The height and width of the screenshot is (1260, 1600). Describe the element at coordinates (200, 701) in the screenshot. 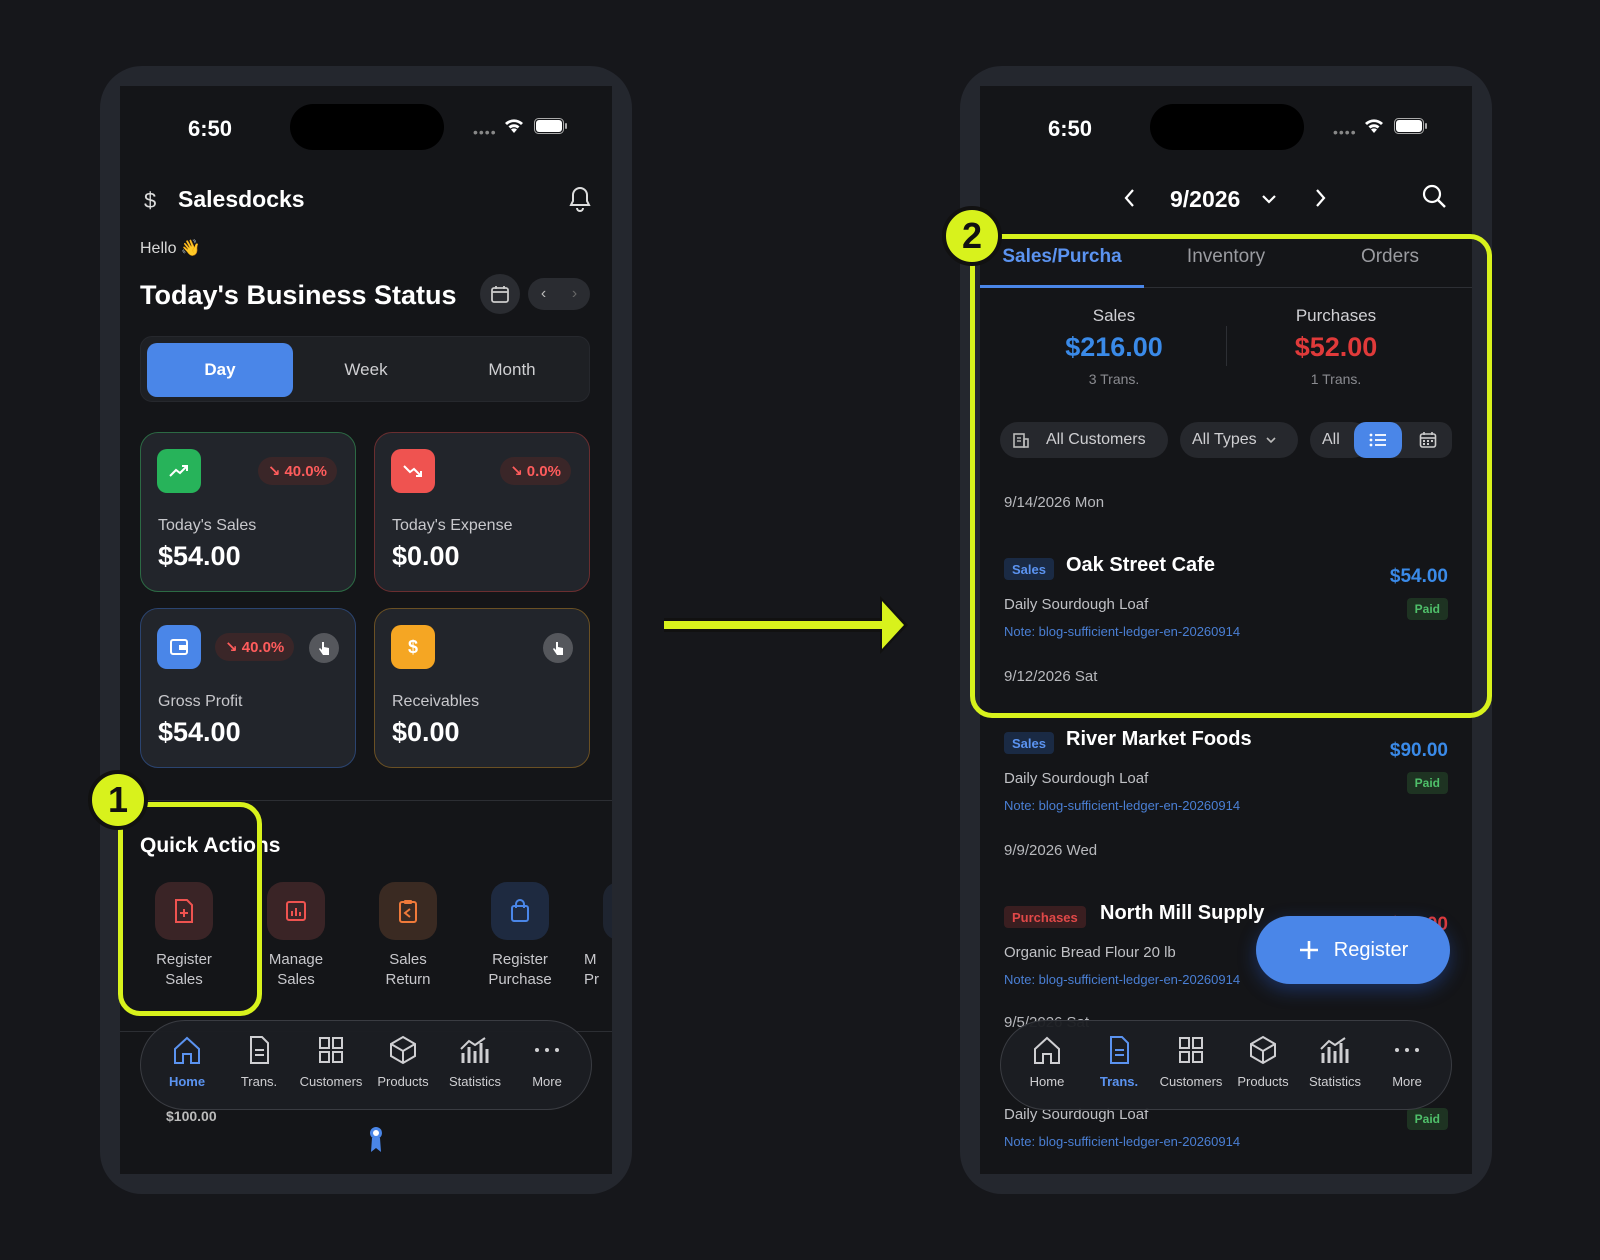

I see `card-label: Gross Profit` at that location.